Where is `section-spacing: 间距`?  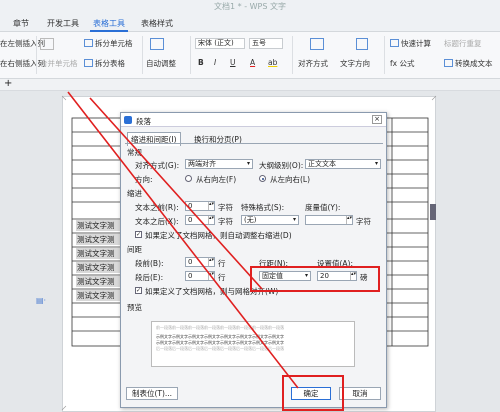 section-spacing: 间距 is located at coordinates (134, 249).